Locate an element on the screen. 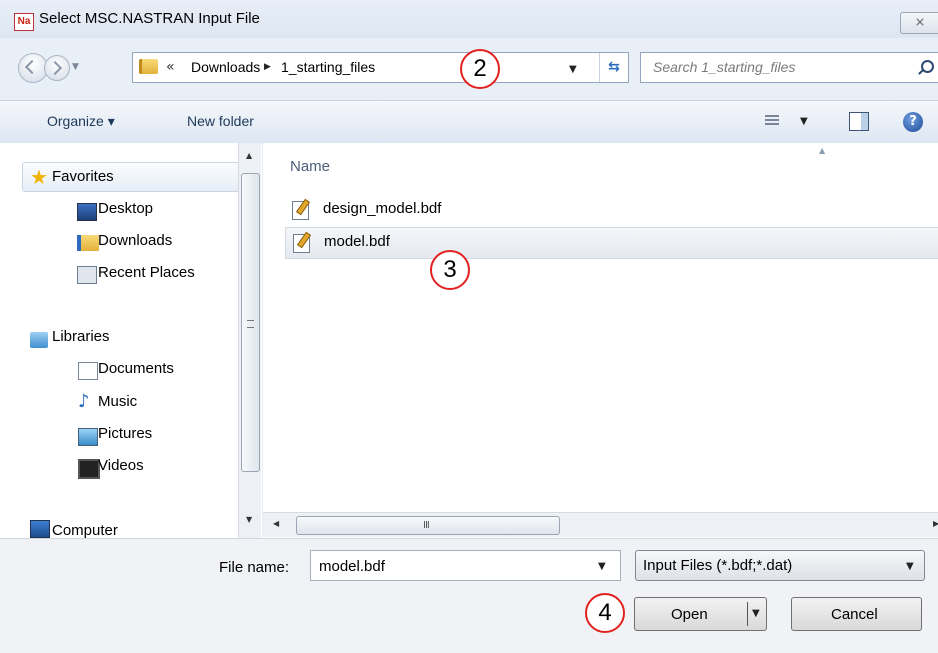  downloads-folder-icon is located at coordinates (88, 243).